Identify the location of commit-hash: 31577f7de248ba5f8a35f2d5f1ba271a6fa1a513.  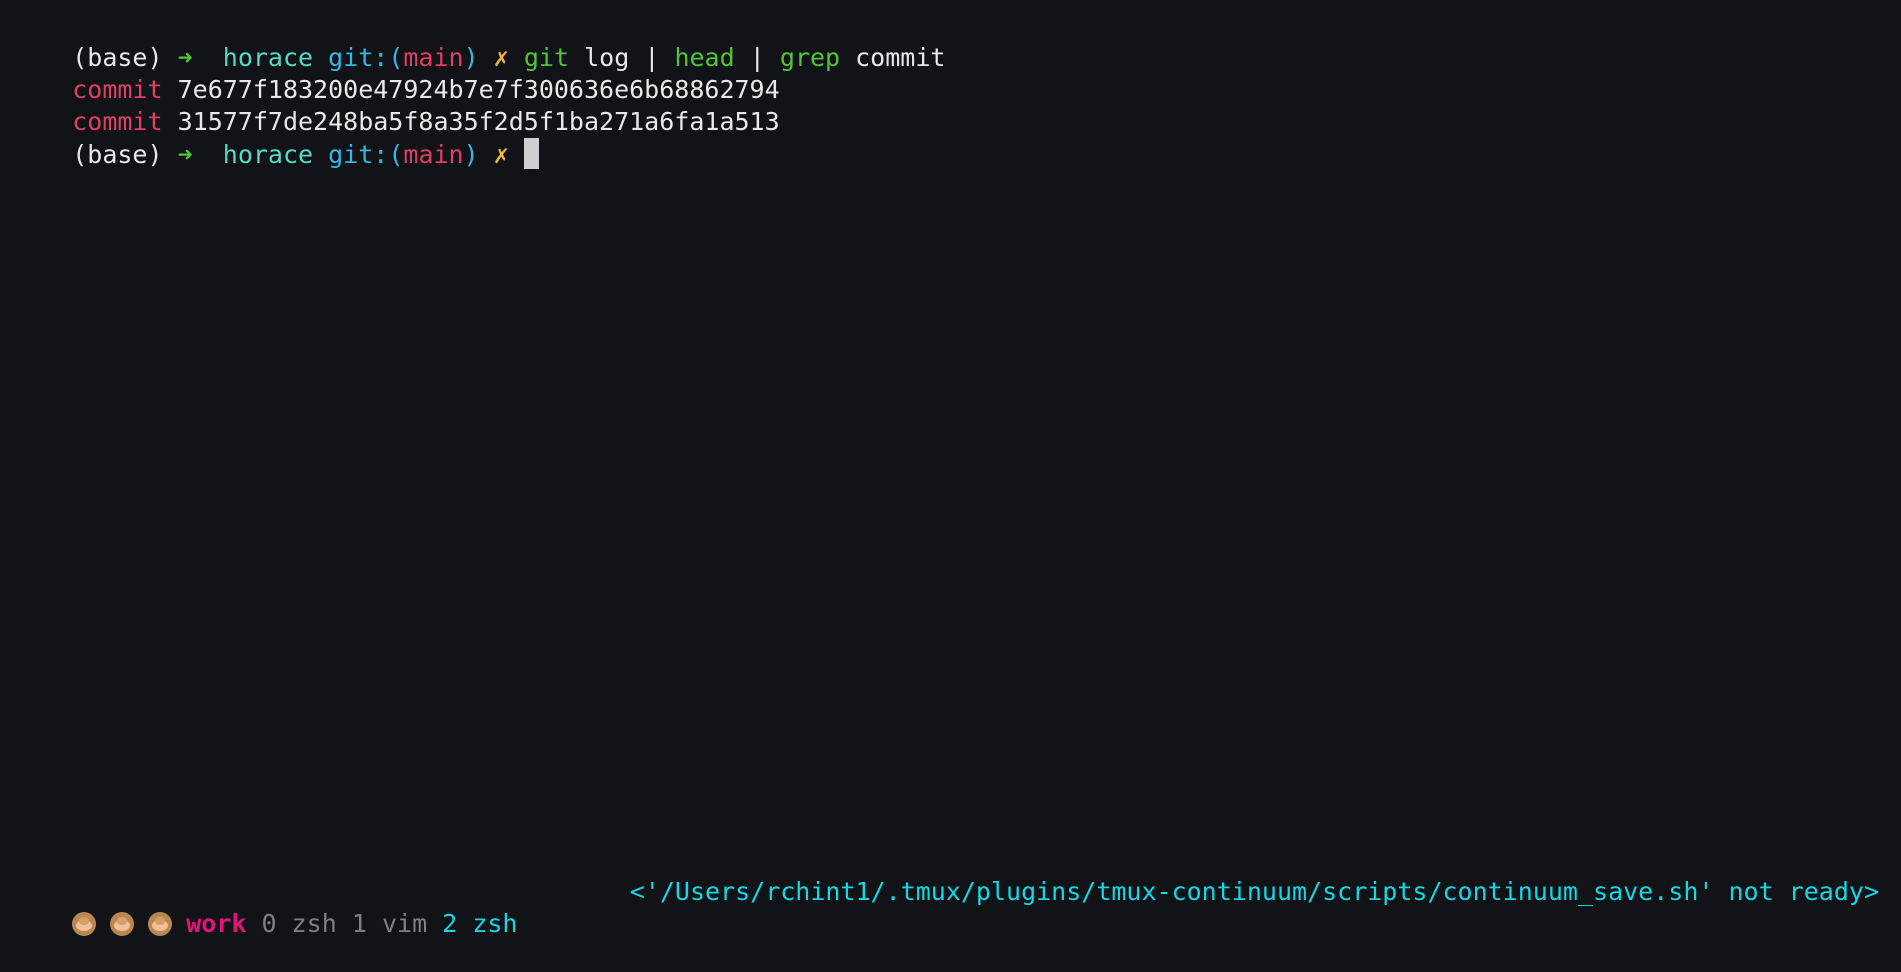
(478, 121).